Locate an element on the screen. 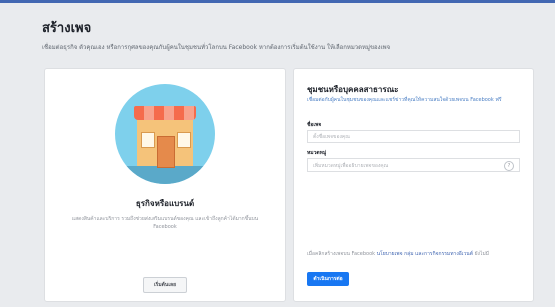 Image resolution: width=555 pixels, height=307 pixels. terms-link: นโยบายเพจ กลุ่ม และการกิจกรรมทางอีเวนต์ is located at coordinates (425, 254).